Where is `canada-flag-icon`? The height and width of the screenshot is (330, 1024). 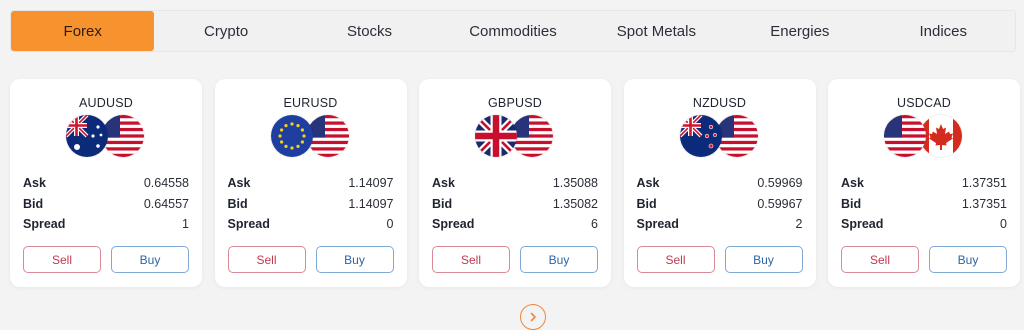 canada-flag-icon is located at coordinates (941, 136).